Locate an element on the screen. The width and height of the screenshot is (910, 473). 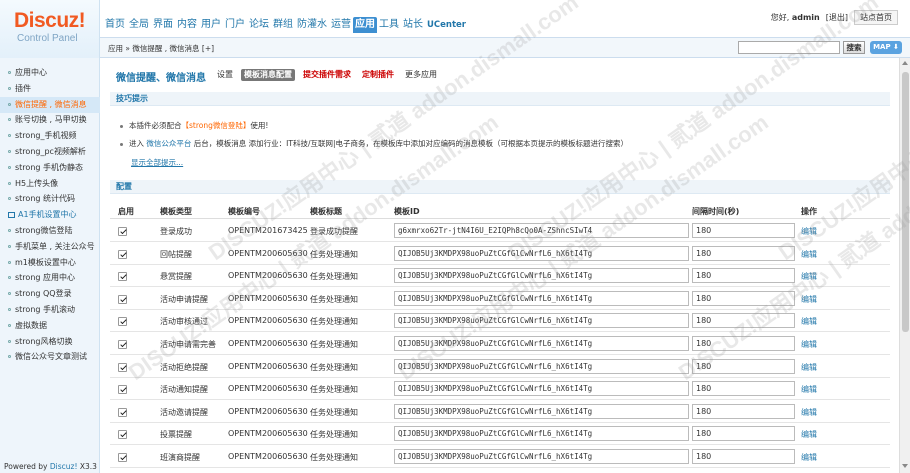
sidebar-item-17: strong风格切换 is located at coordinates (50, 342).